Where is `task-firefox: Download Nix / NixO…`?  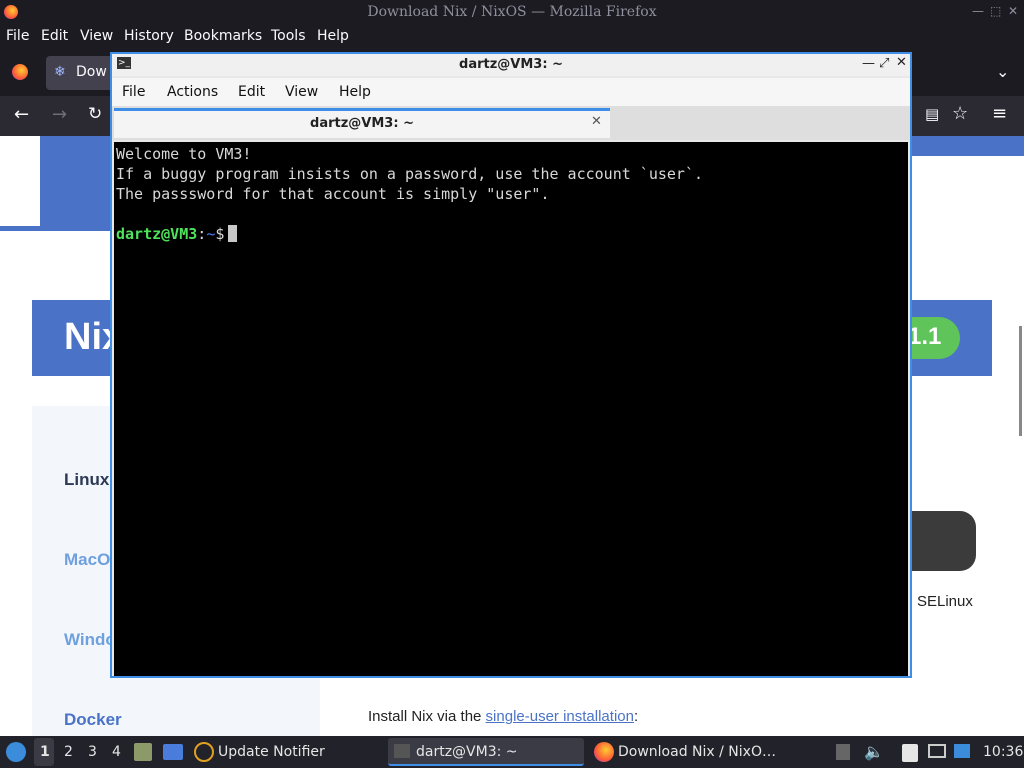 task-firefox: Download Nix / NixO… is located at coordinates (690, 752).